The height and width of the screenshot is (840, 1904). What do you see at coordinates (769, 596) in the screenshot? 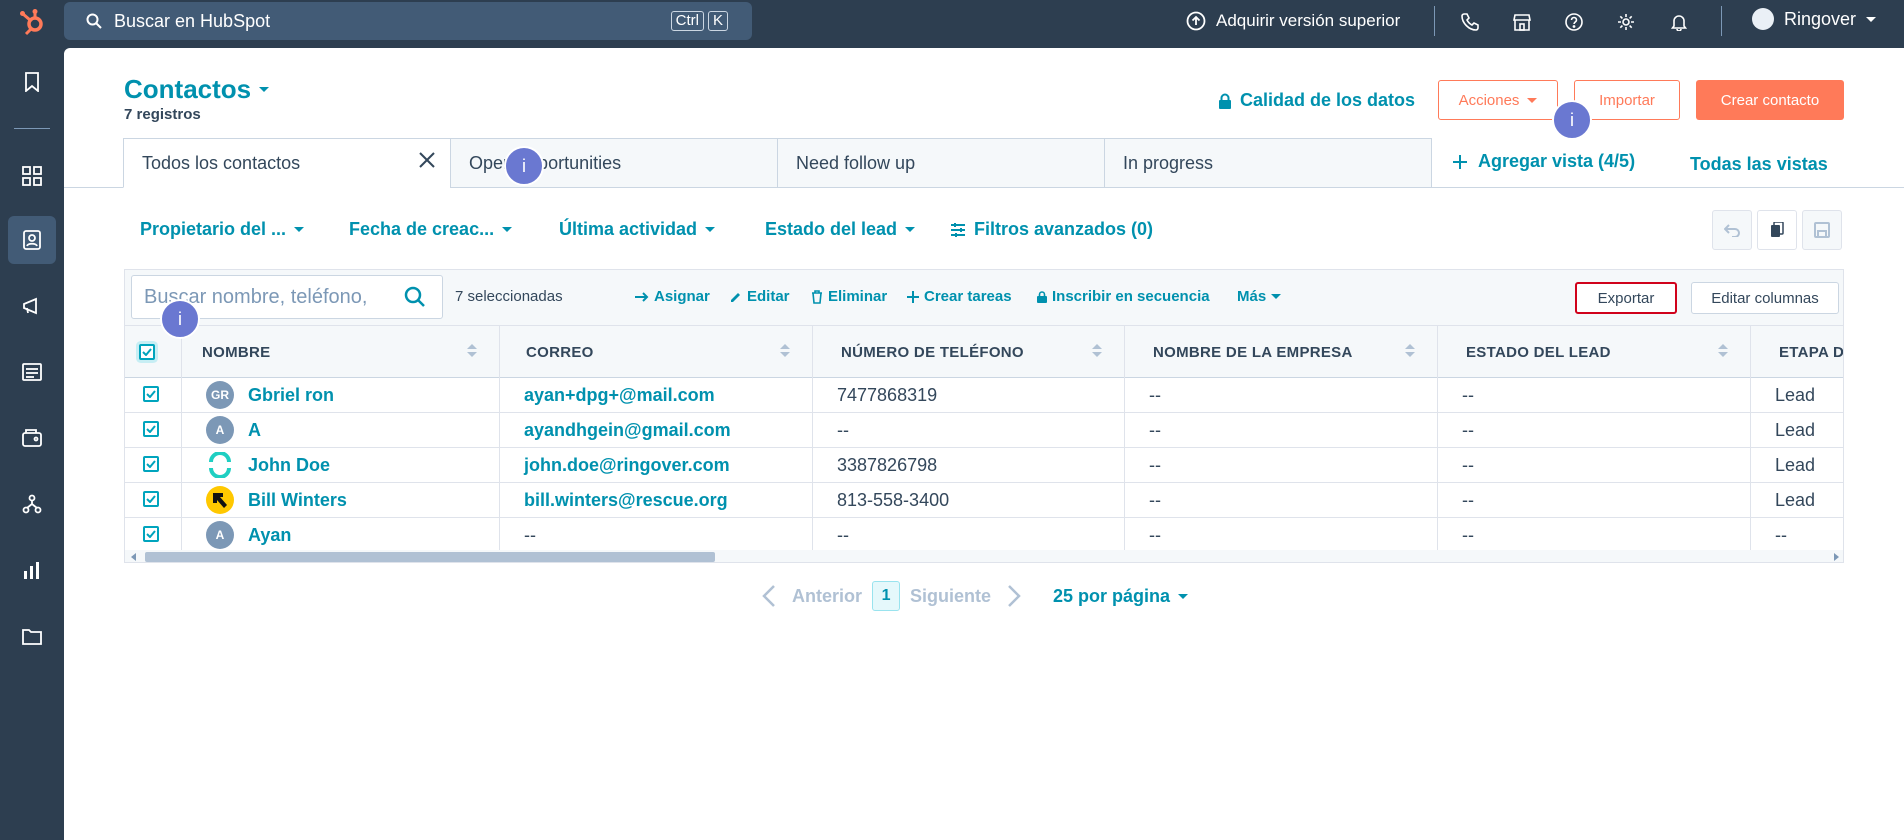
I see `chevron-left-icon` at bounding box center [769, 596].